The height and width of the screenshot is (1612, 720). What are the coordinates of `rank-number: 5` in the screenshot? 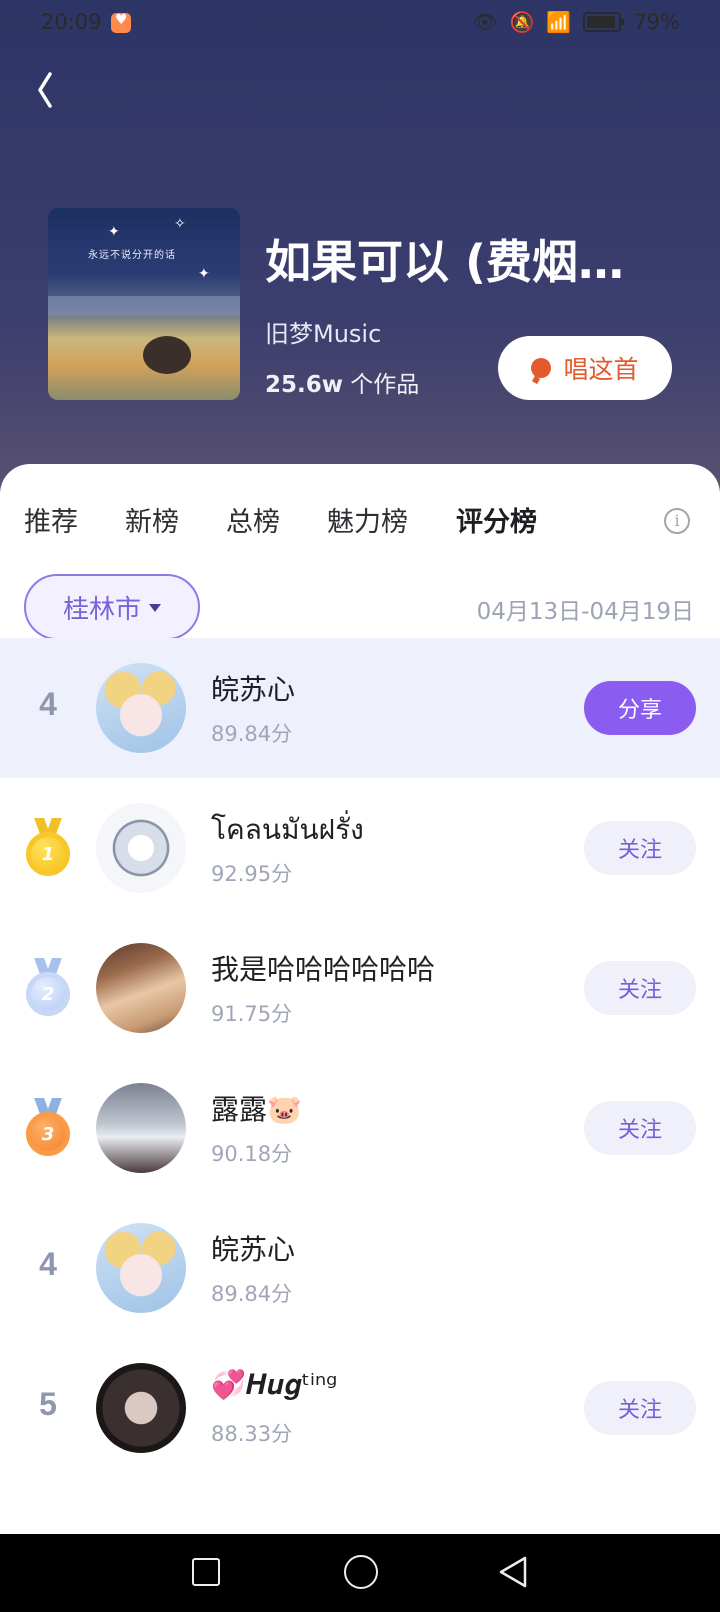 It's located at (48, 1404).